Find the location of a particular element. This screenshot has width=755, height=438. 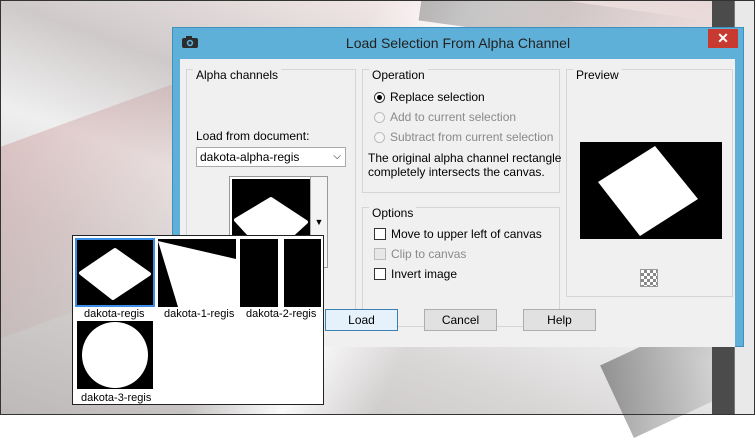

document-select: dakota-alpha-regis ⌵ is located at coordinates (271, 157).